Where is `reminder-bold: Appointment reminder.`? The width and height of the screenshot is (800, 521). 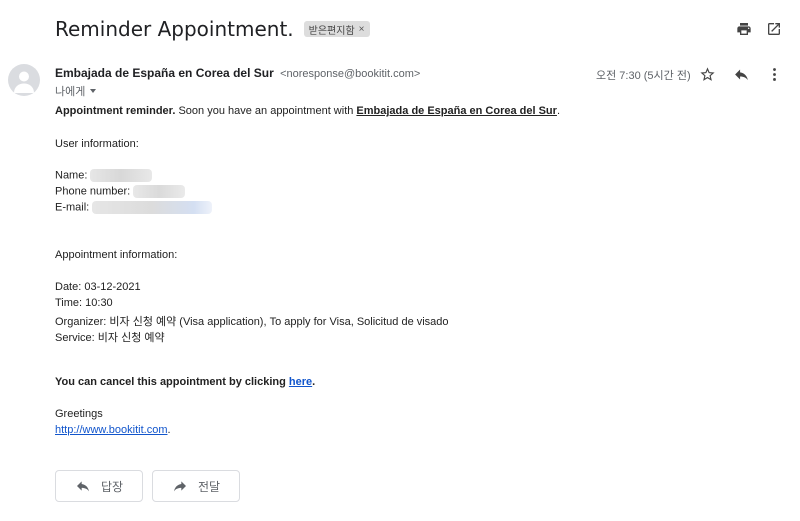 reminder-bold: Appointment reminder. is located at coordinates (115, 111).